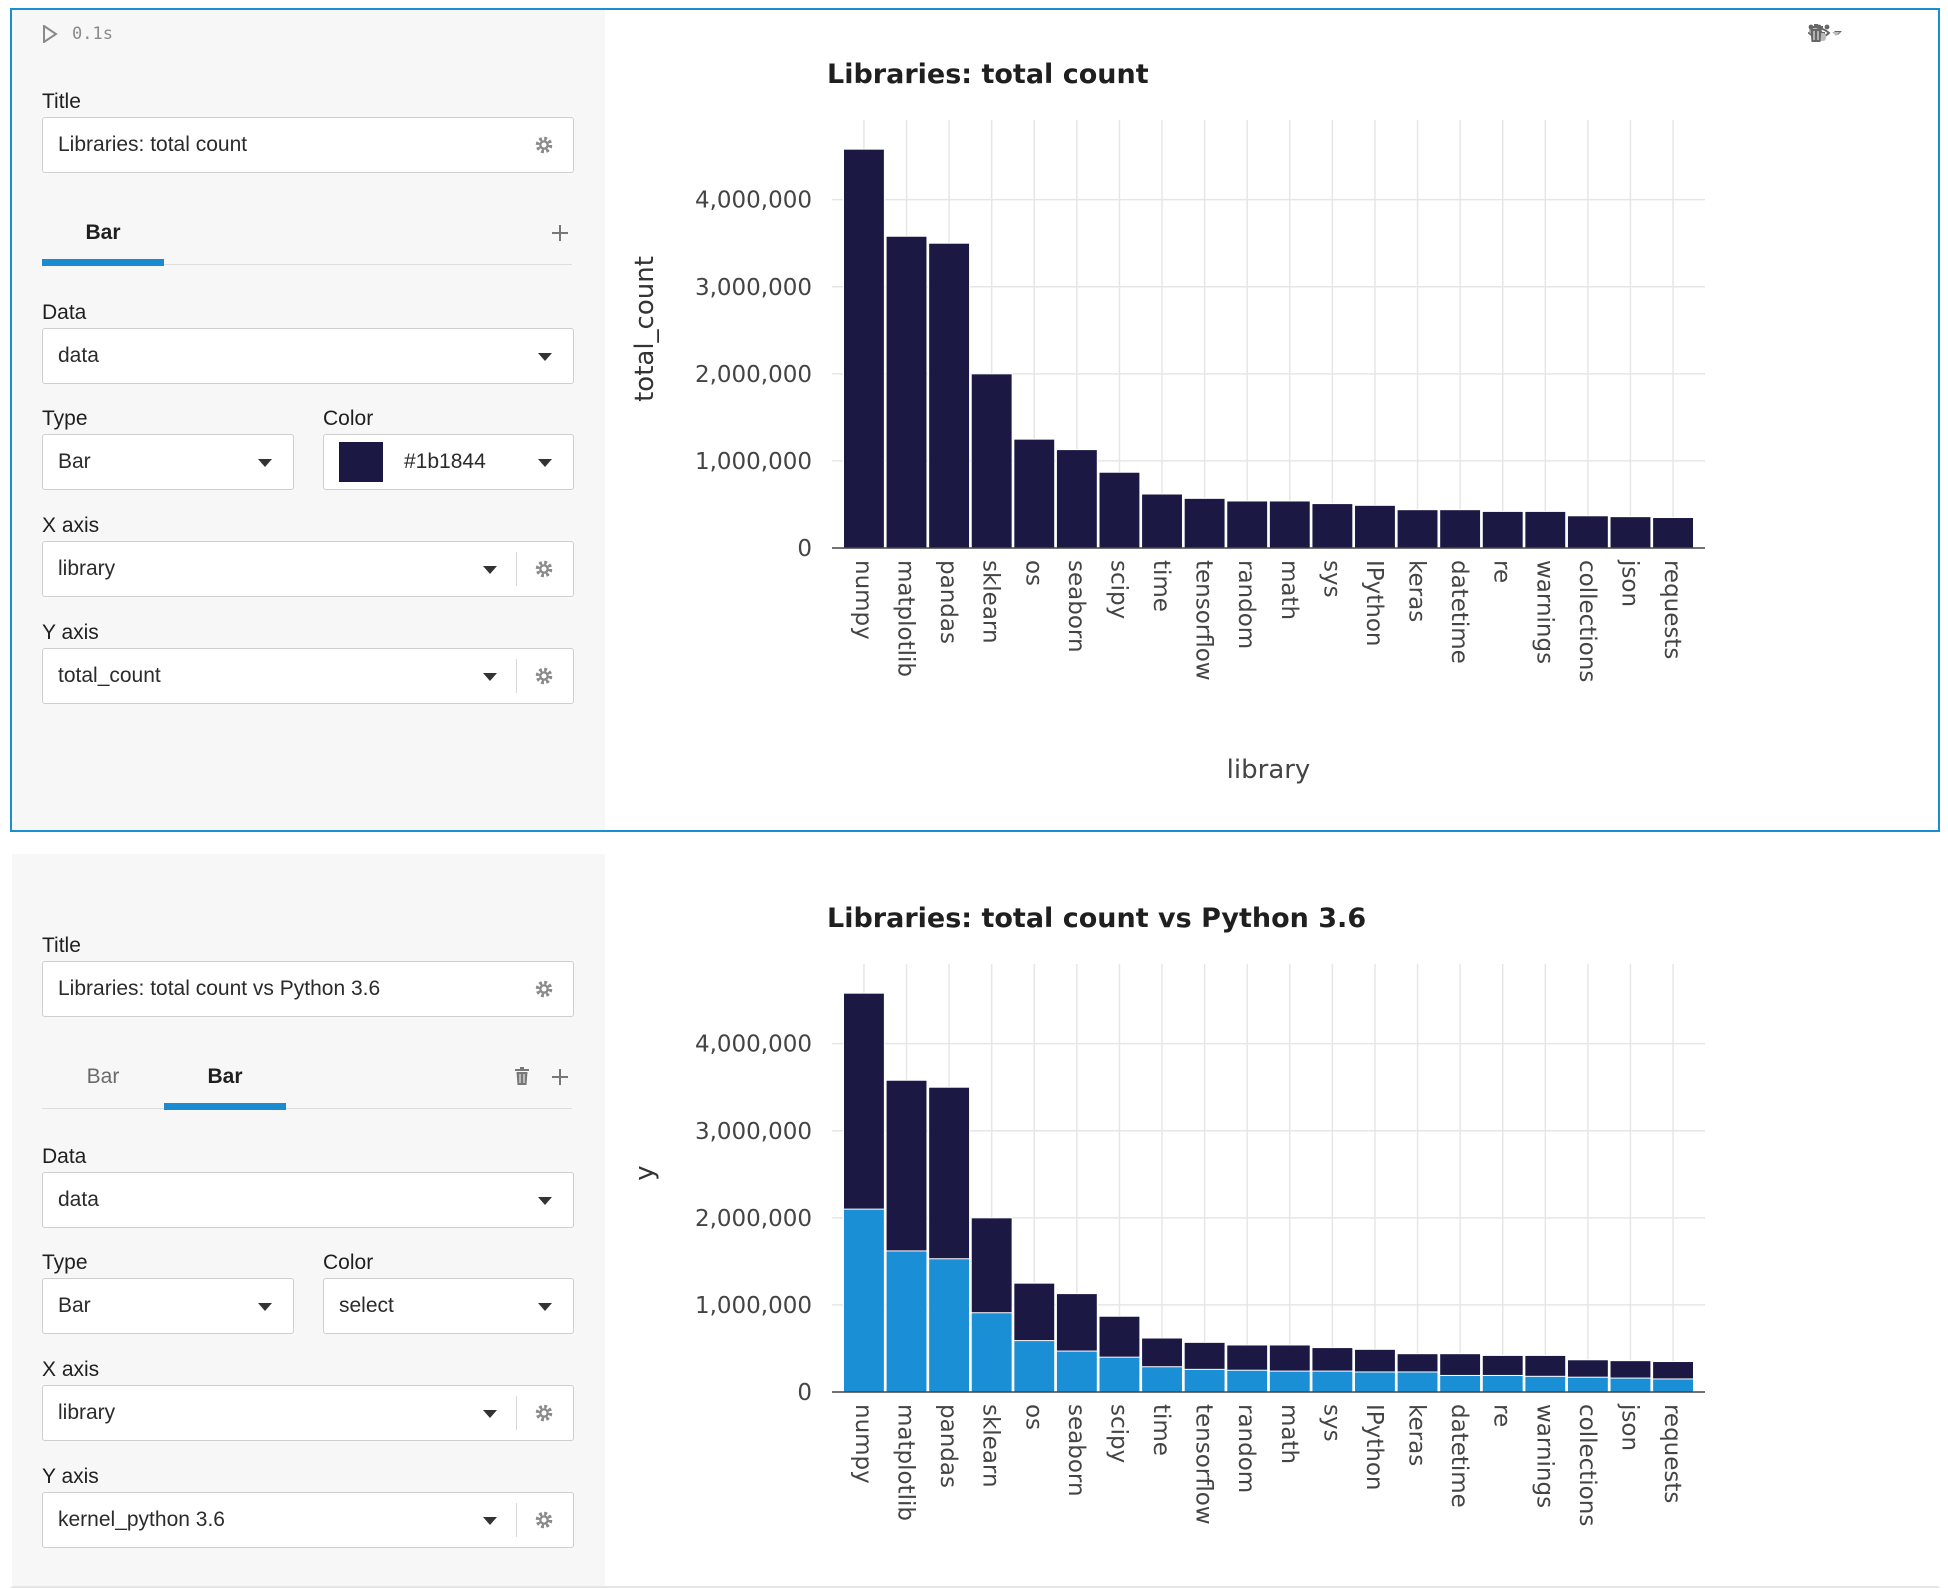 This screenshot has height=1588, width=1948. Describe the element at coordinates (1331, 1423) in the screenshot. I see `x-tick-label: sys` at that location.